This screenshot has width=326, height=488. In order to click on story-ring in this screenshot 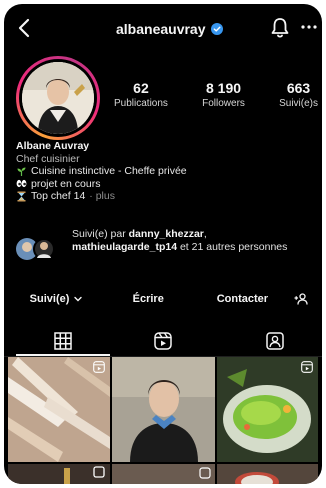, I will do `click(58, 98)`.